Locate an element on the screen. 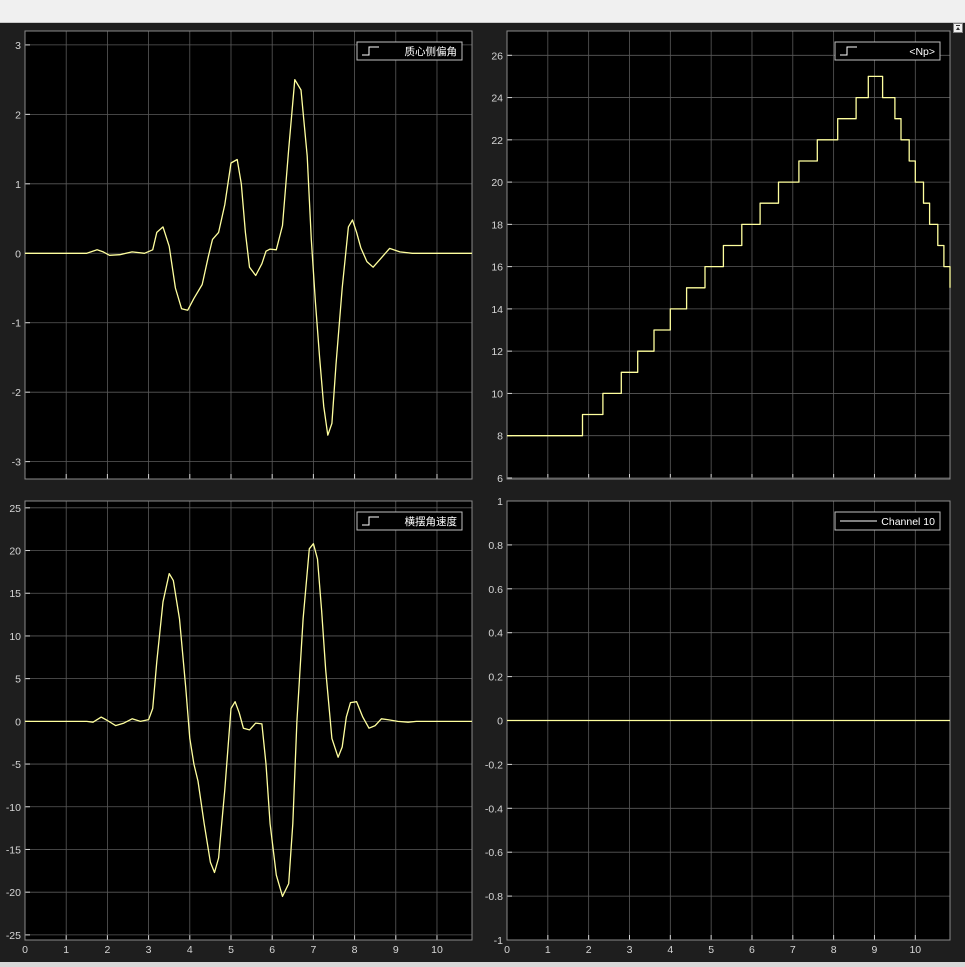  y-tick-label: 14 is located at coordinates (497, 310).